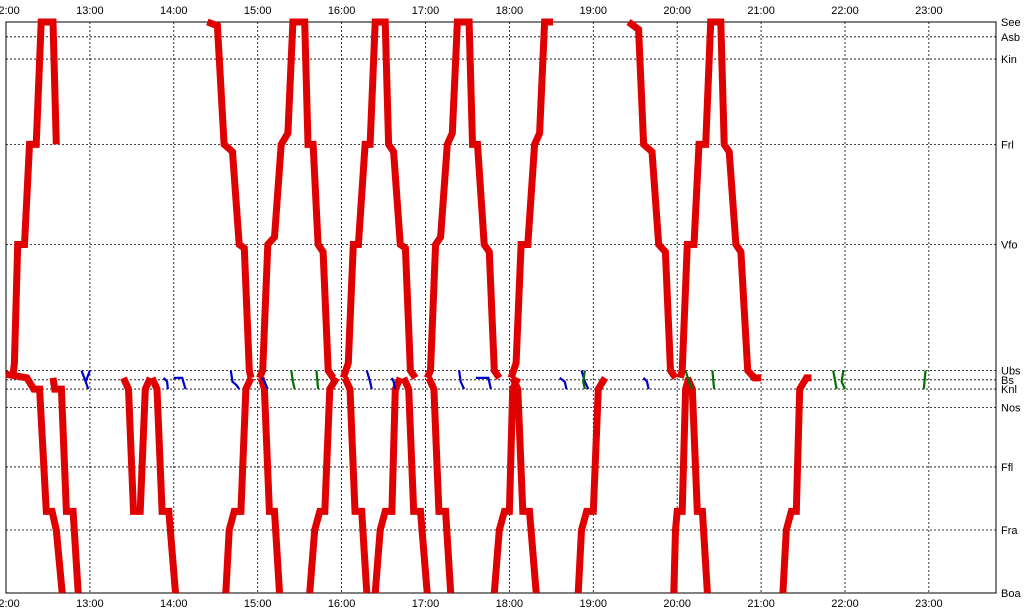  Describe the element at coordinates (174, 604) in the screenshot. I see `x-tick-label-bottom: 14:00` at that location.